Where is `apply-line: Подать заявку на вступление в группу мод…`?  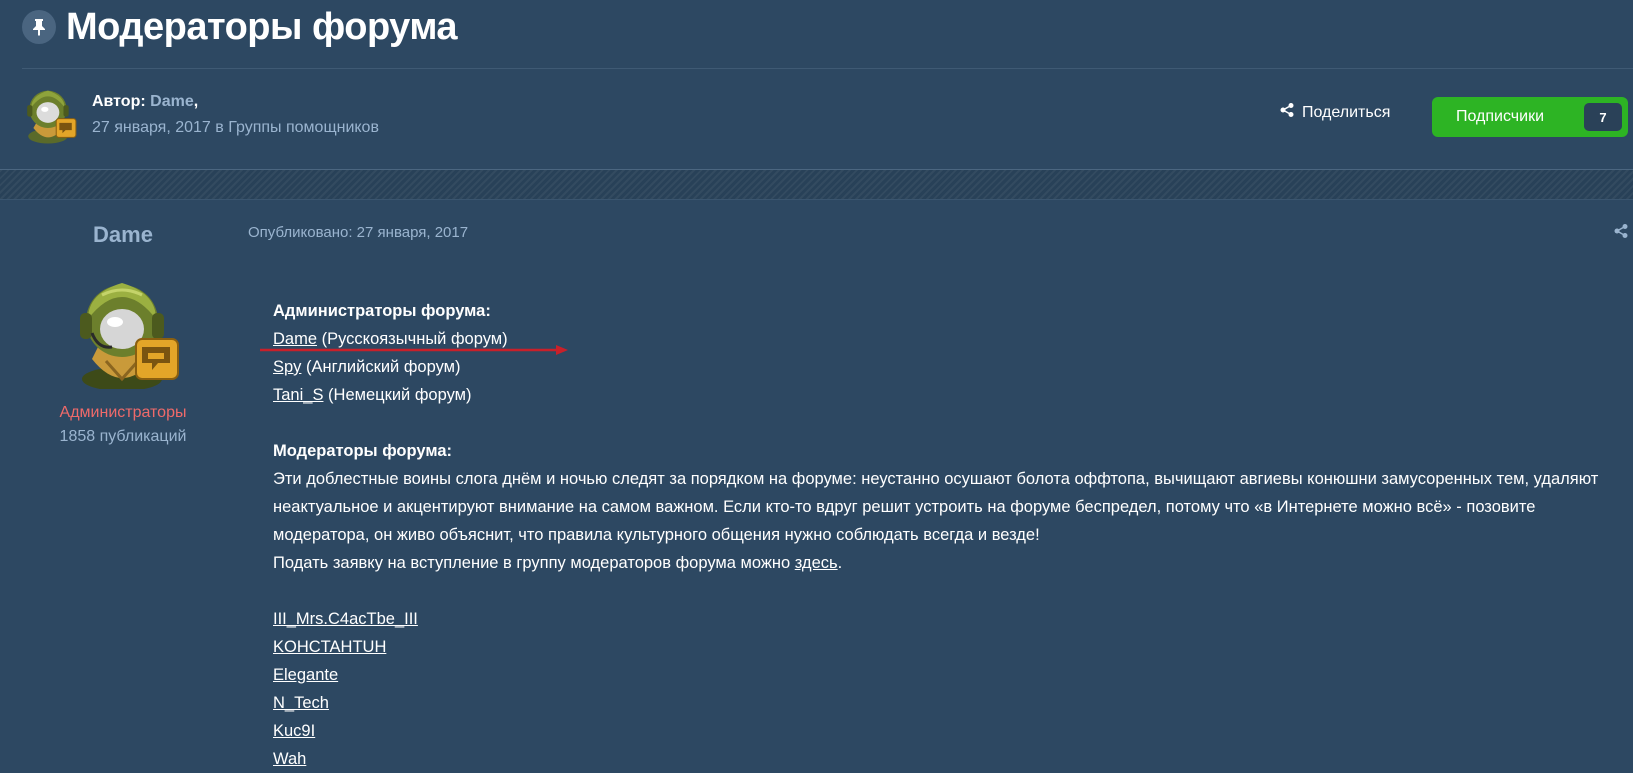
apply-line: Подать заявку на вступление в группу мод… is located at coordinates (945, 563).